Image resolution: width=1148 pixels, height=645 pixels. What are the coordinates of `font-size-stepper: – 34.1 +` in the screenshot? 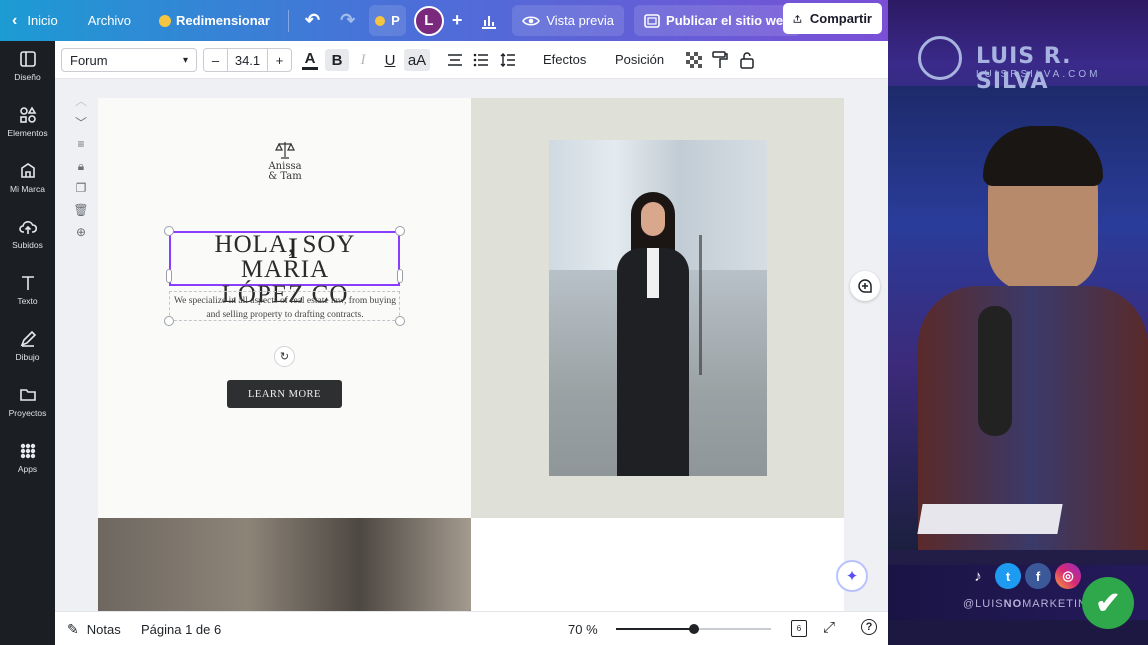 It's located at (247, 60).